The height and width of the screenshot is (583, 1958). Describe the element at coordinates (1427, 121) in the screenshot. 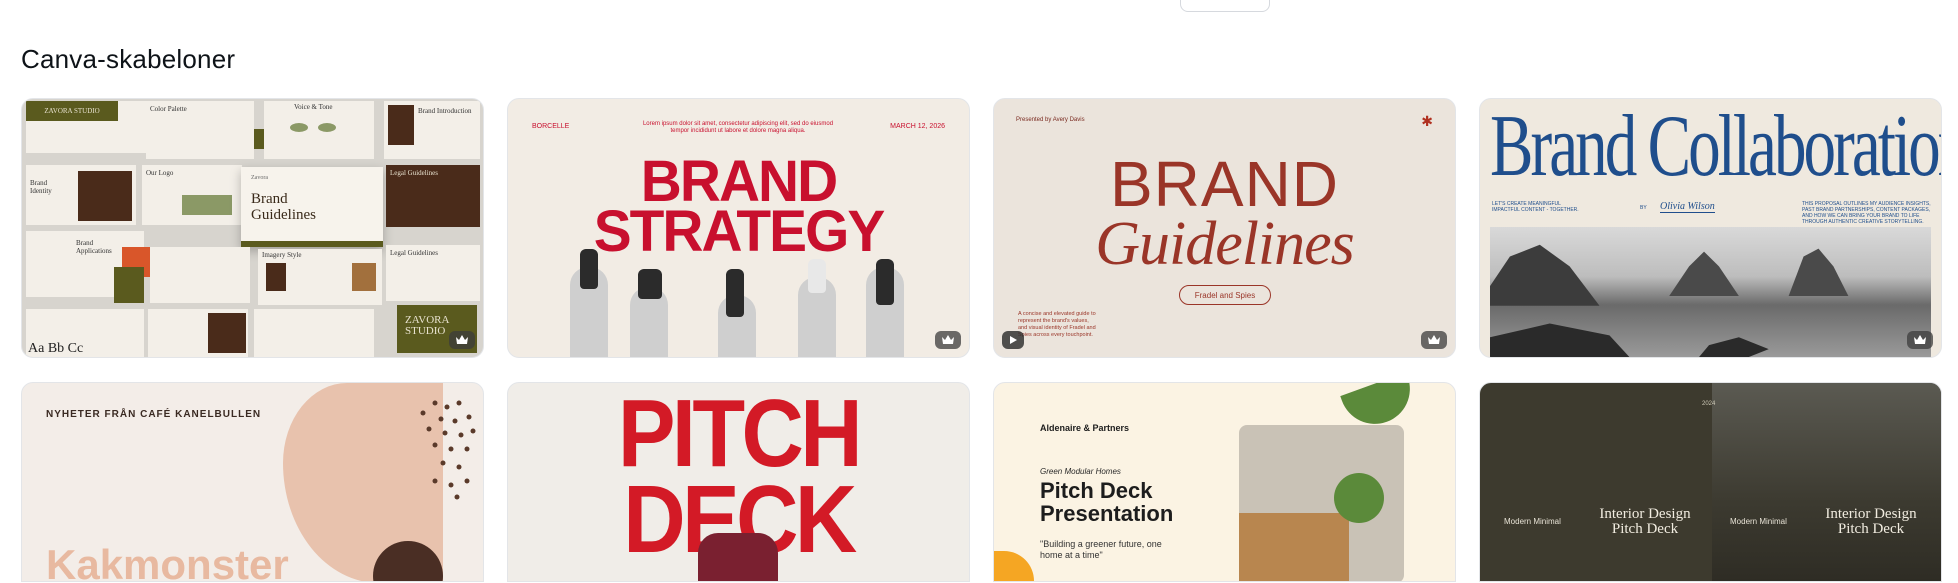

I see `asterisk-icon: ✱` at that location.